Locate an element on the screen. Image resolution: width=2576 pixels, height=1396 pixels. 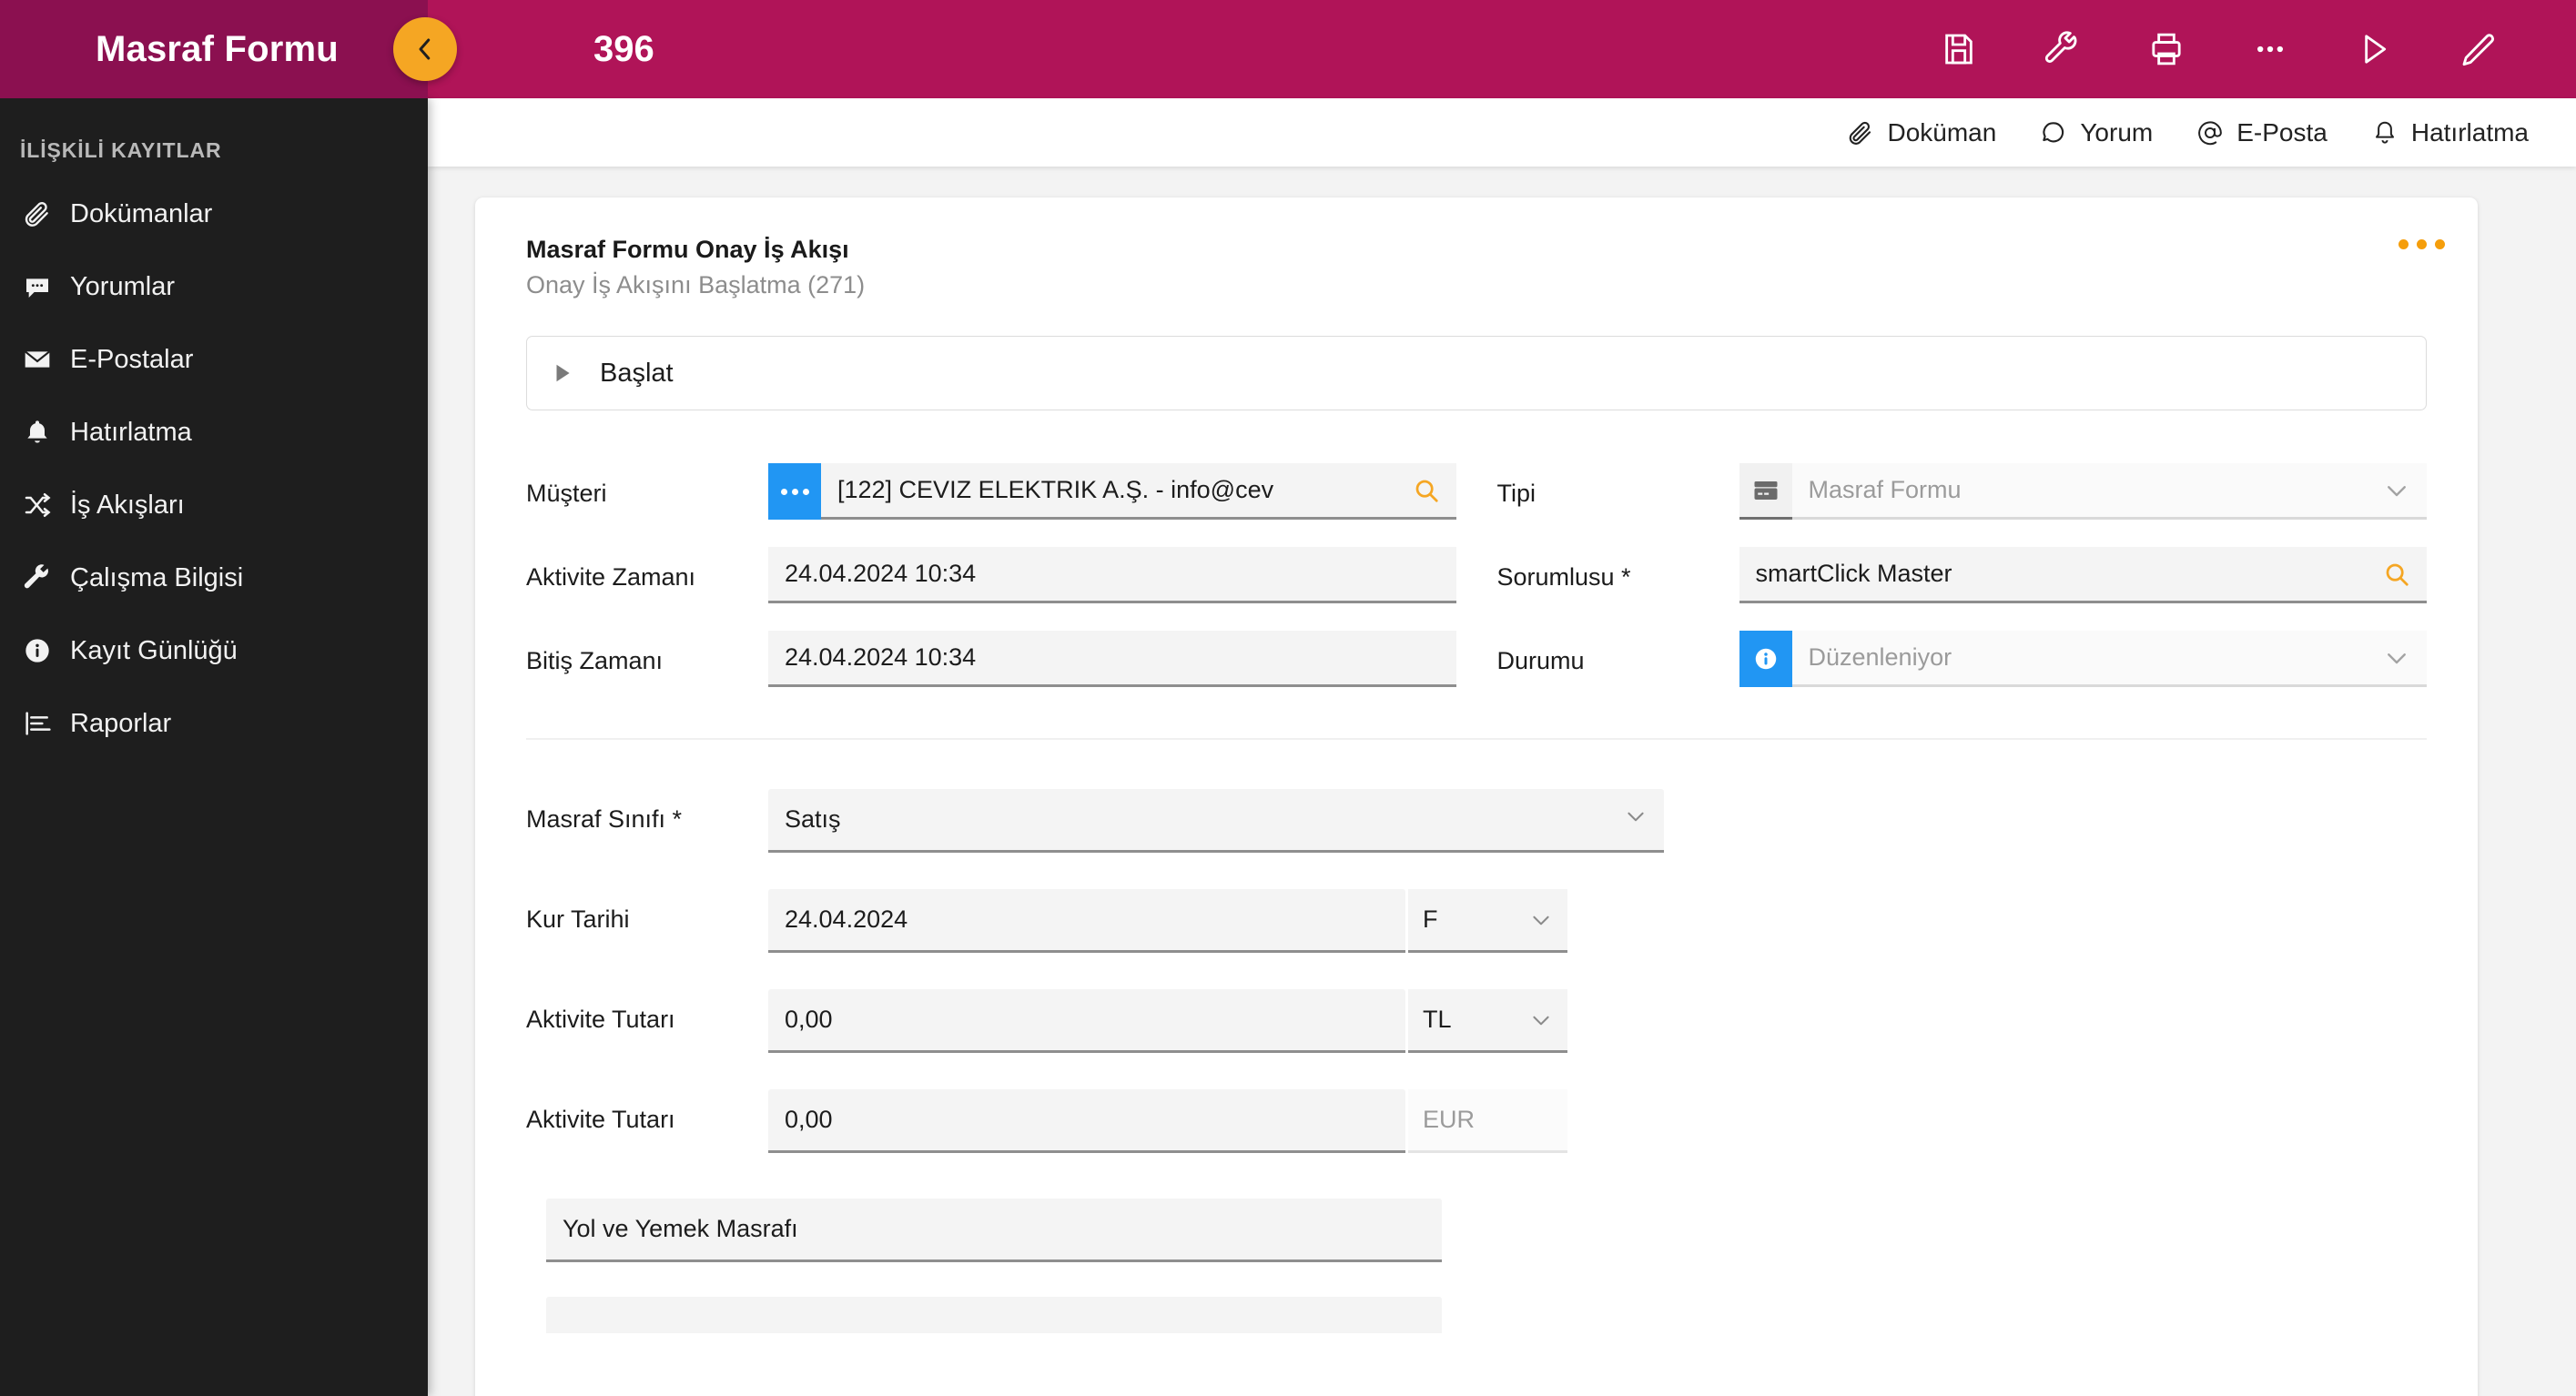
sidebar-item-dokumanlar: Dokümanlar is located at coordinates (214, 213).